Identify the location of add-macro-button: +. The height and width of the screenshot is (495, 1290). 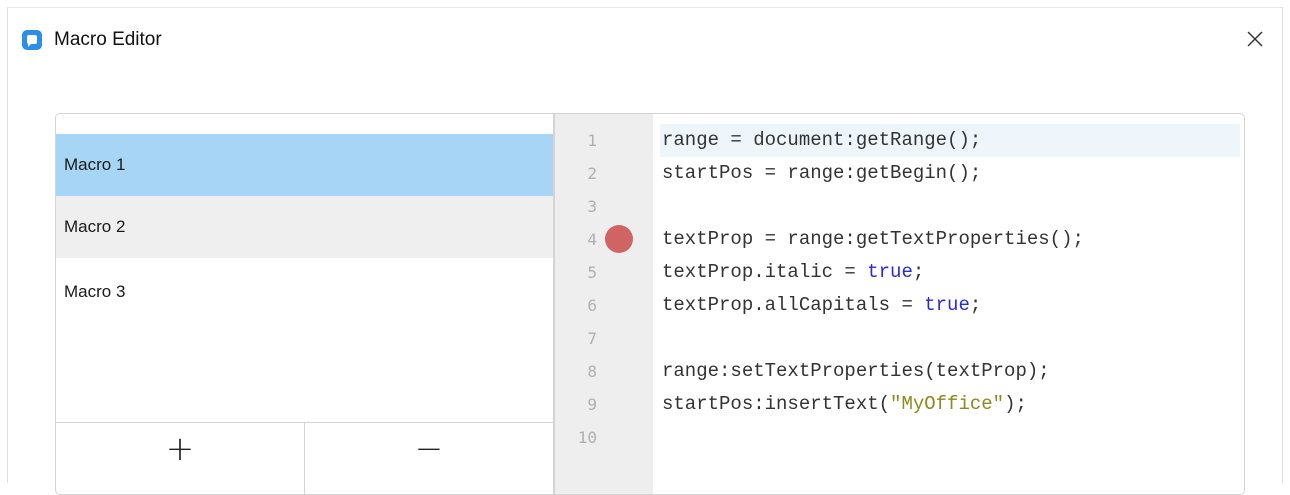
(180, 458).